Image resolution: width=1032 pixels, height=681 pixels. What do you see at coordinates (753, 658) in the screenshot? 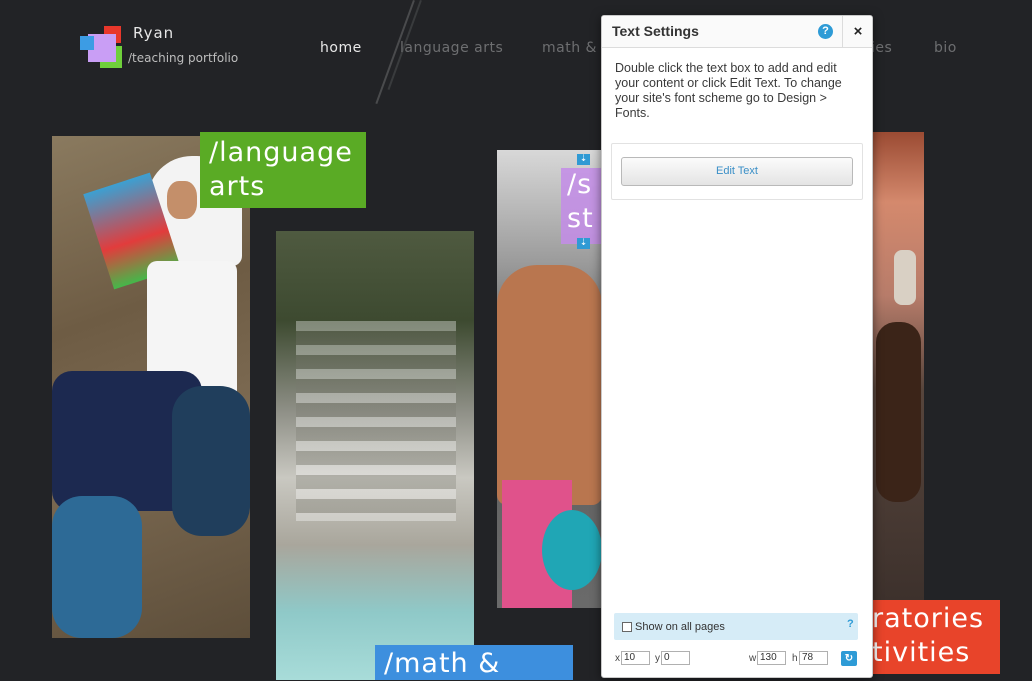
I see `w-label: w` at bounding box center [753, 658].